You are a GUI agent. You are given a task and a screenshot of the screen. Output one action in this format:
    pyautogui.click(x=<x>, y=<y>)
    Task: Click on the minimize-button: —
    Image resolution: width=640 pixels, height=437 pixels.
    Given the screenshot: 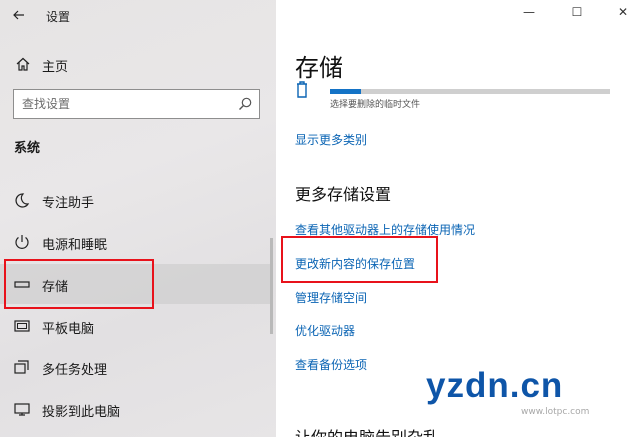 What is the action you would take?
    pyautogui.click(x=529, y=12)
    